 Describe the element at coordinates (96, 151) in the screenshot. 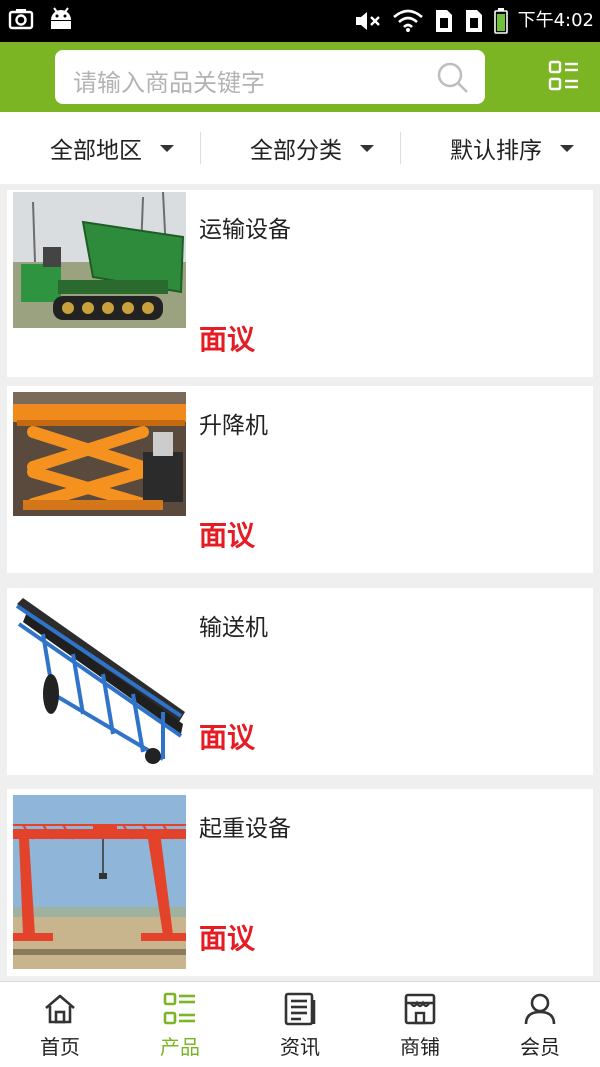

I see `filter-region-label: 全部地区` at that location.